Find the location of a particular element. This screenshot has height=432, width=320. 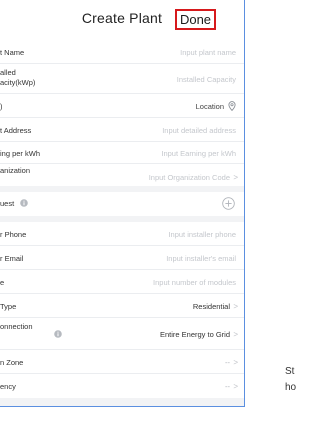

plant-type-label: Type is located at coordinates (8, 306).